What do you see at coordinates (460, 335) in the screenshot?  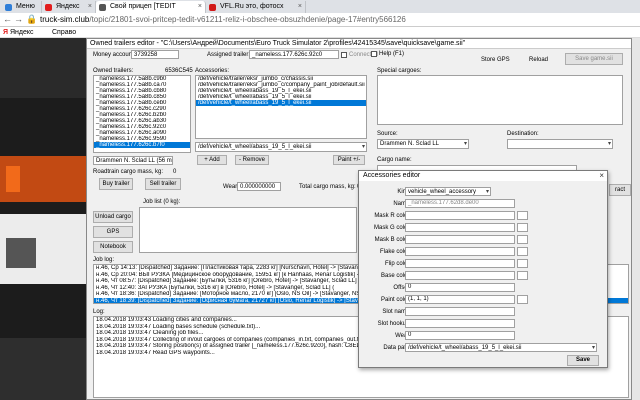 I see `wear-field: 0` at bounding box center [460, 335].